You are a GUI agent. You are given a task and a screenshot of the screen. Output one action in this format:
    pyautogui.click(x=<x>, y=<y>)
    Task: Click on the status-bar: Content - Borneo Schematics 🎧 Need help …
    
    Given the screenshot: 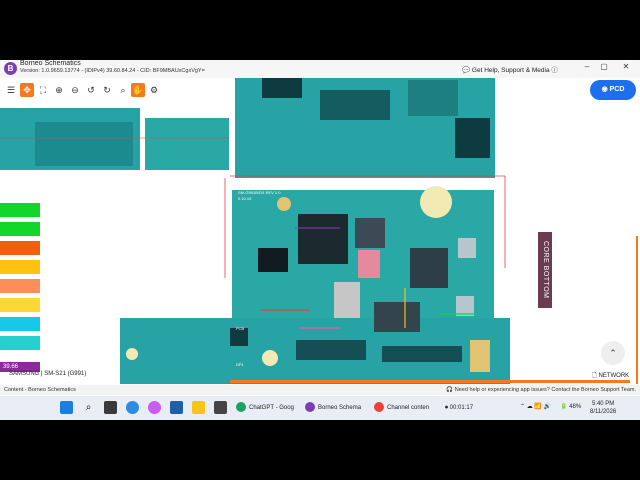 What is the action you would take?
    pyautogui.click(x=320, y=390)
    